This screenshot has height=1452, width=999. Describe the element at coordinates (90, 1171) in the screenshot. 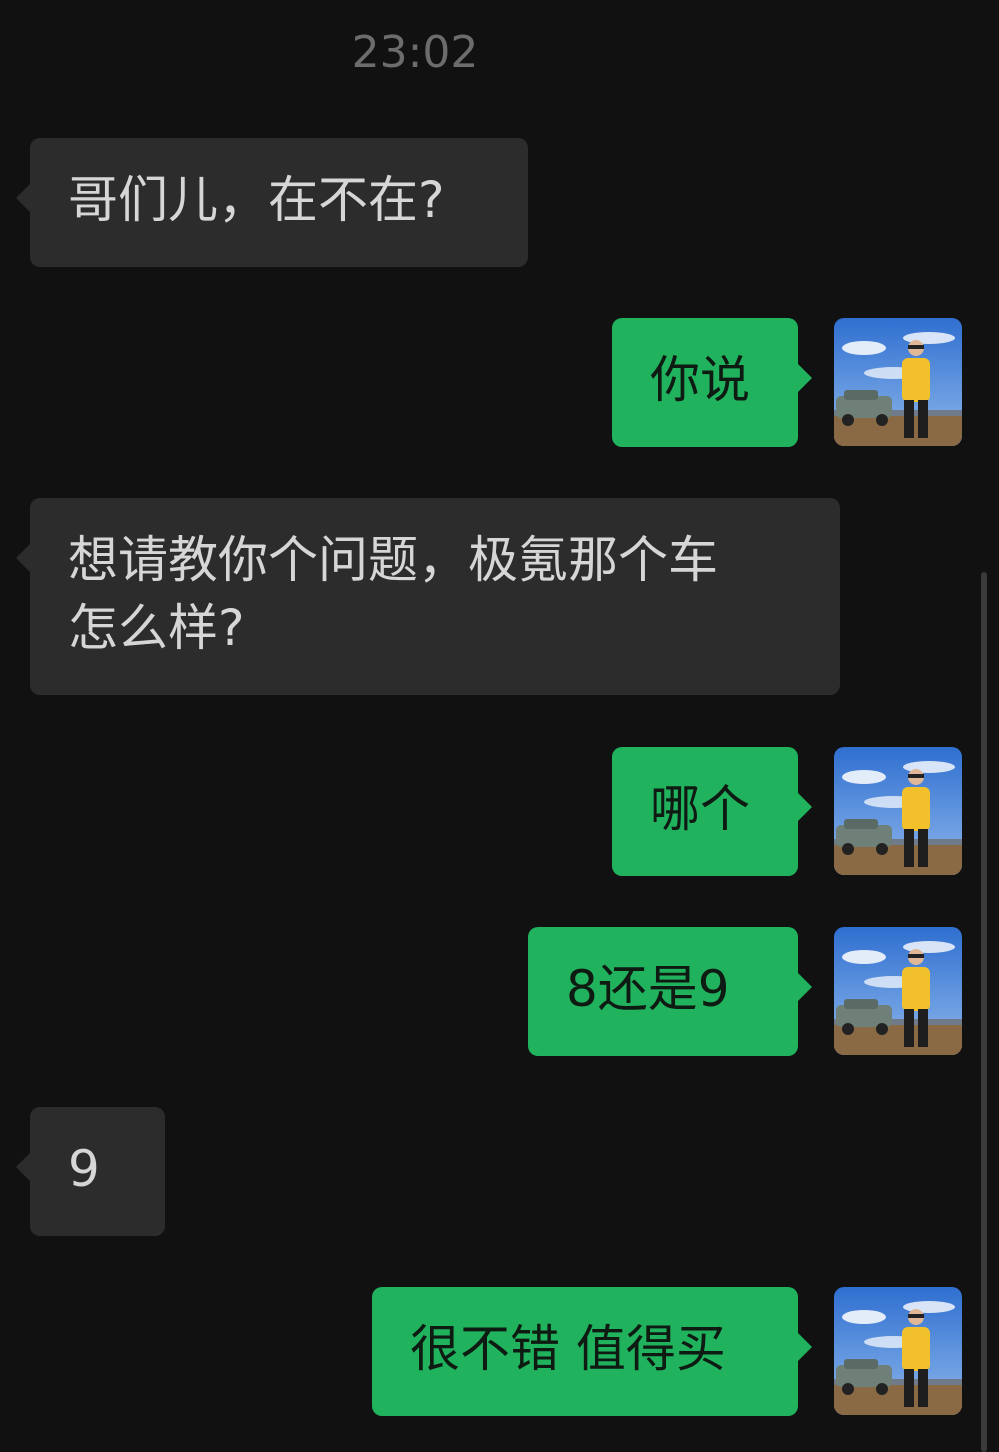

I see `message-bubble-incoming: 9` at that location.